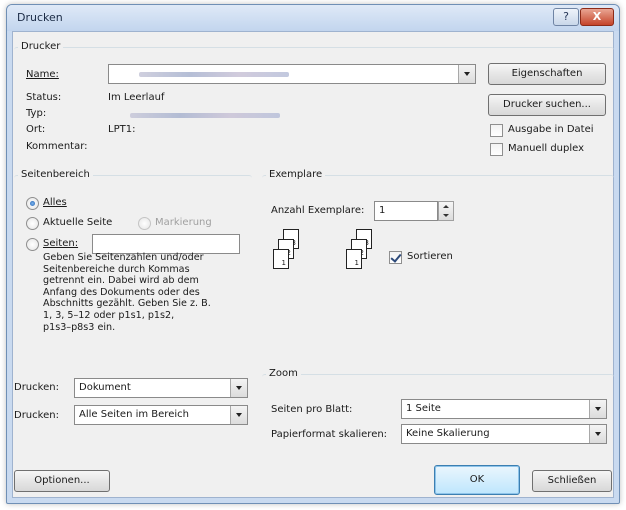  I want to click on close-window-button: X, so click(597, 17).